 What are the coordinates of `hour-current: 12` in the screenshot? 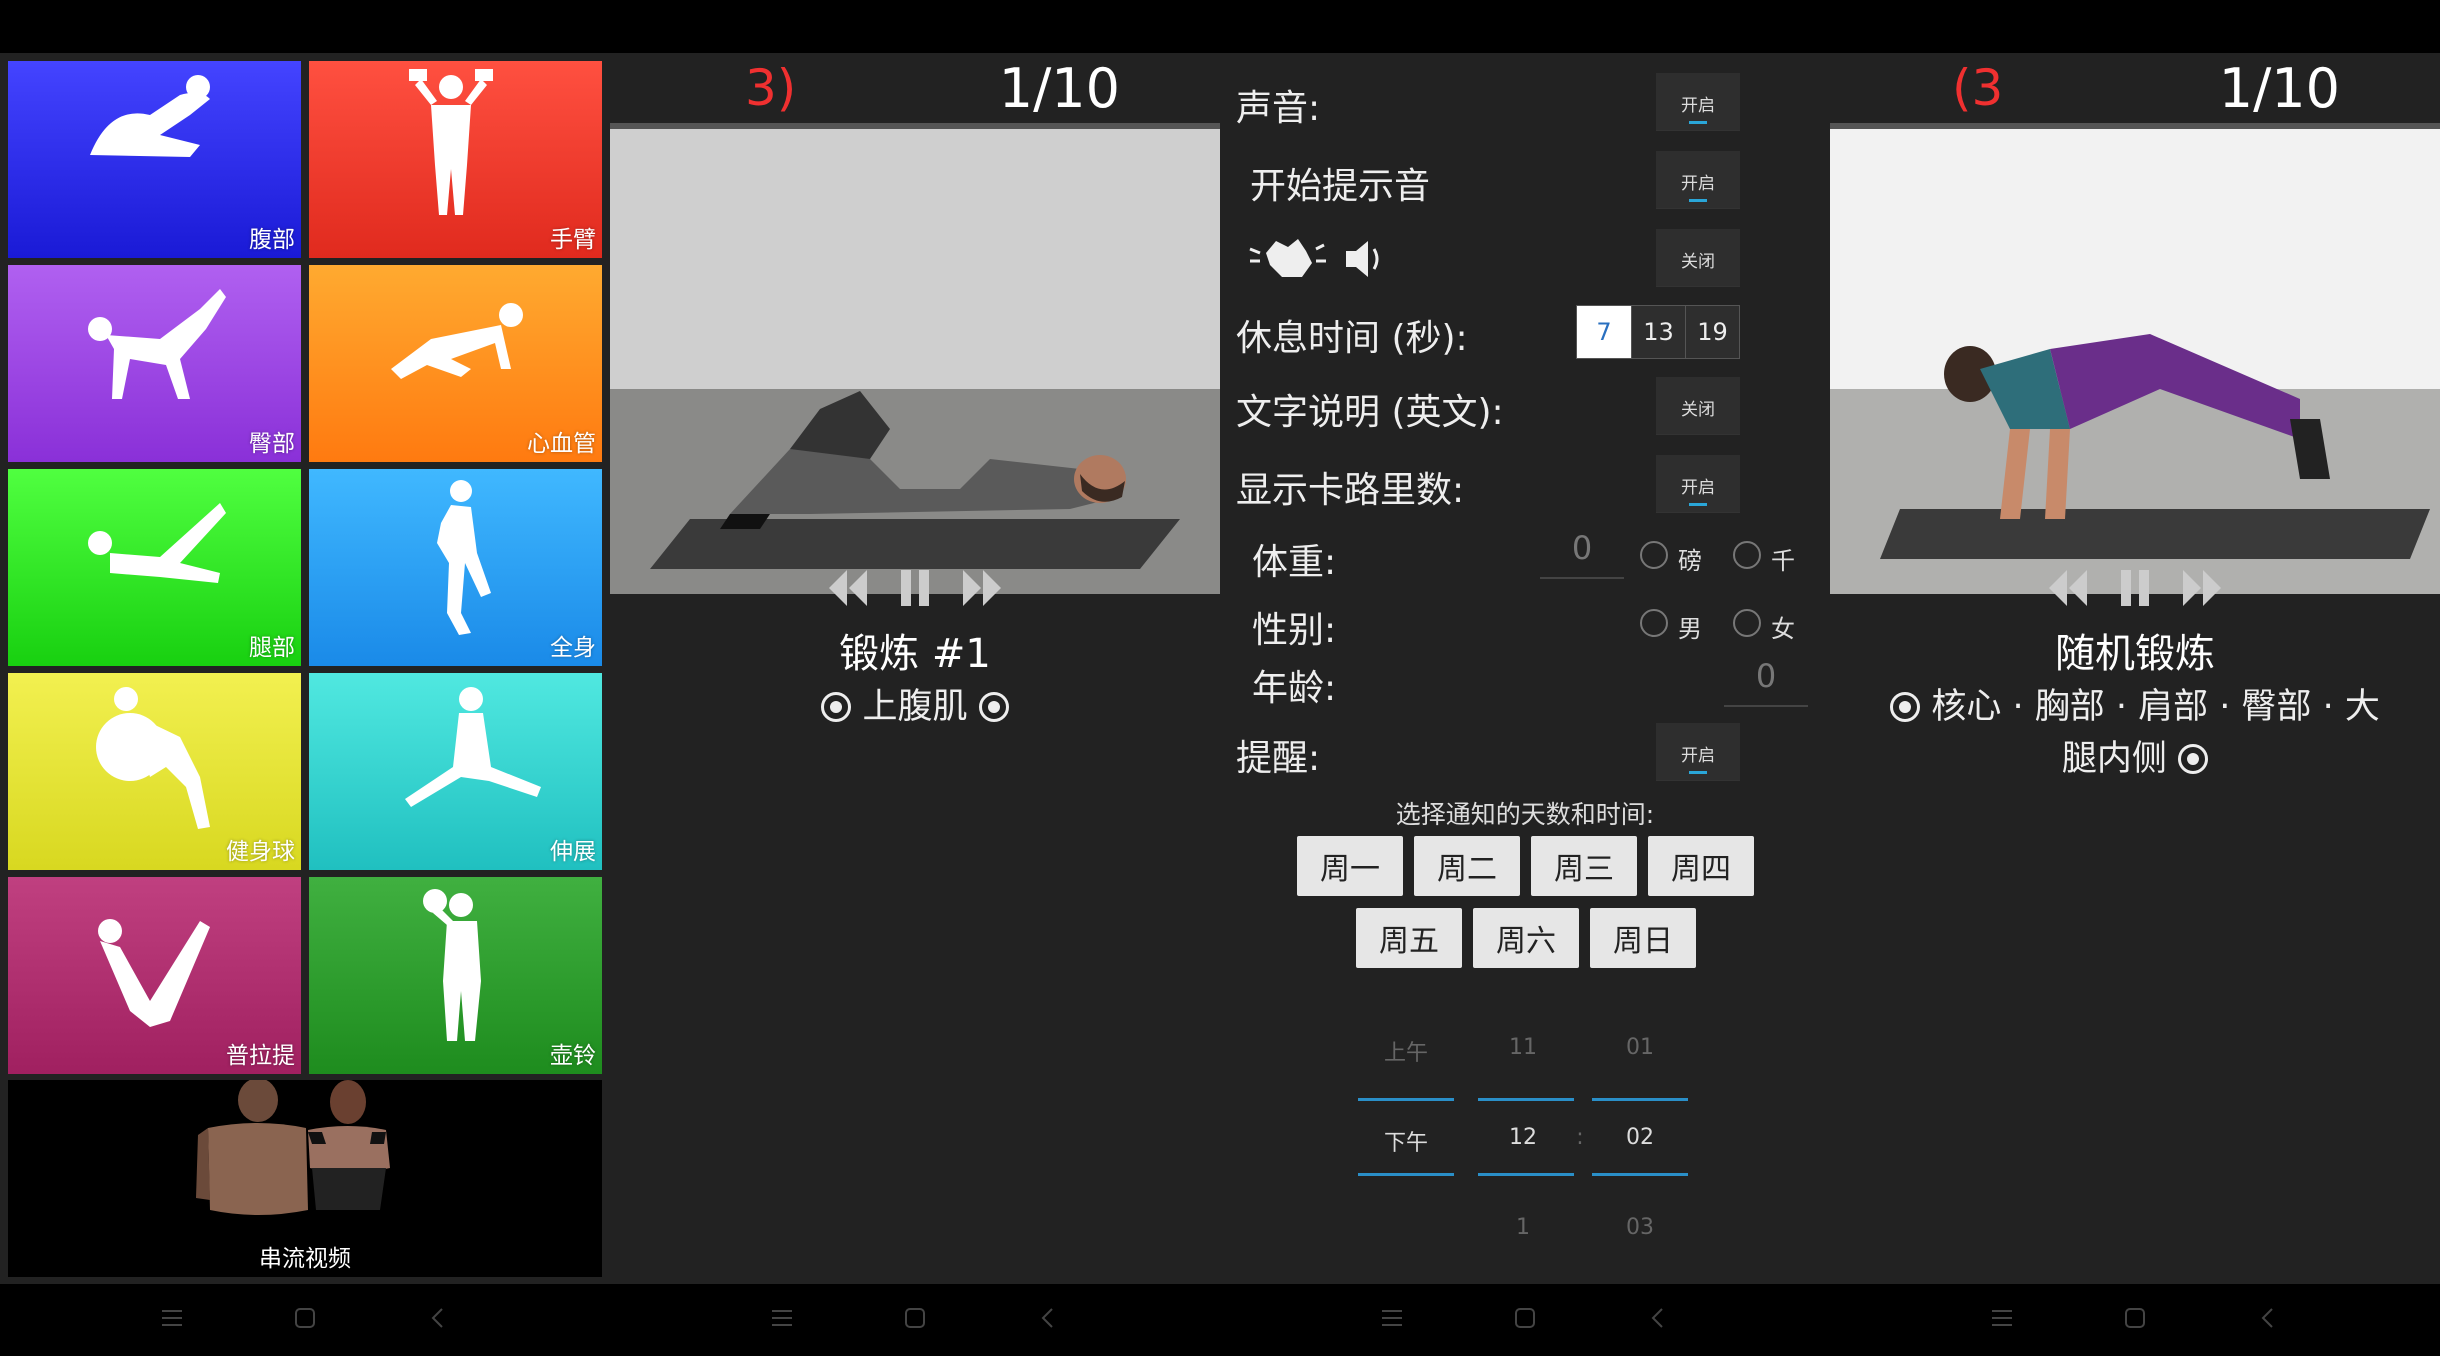 It's located at (1523, 1137).